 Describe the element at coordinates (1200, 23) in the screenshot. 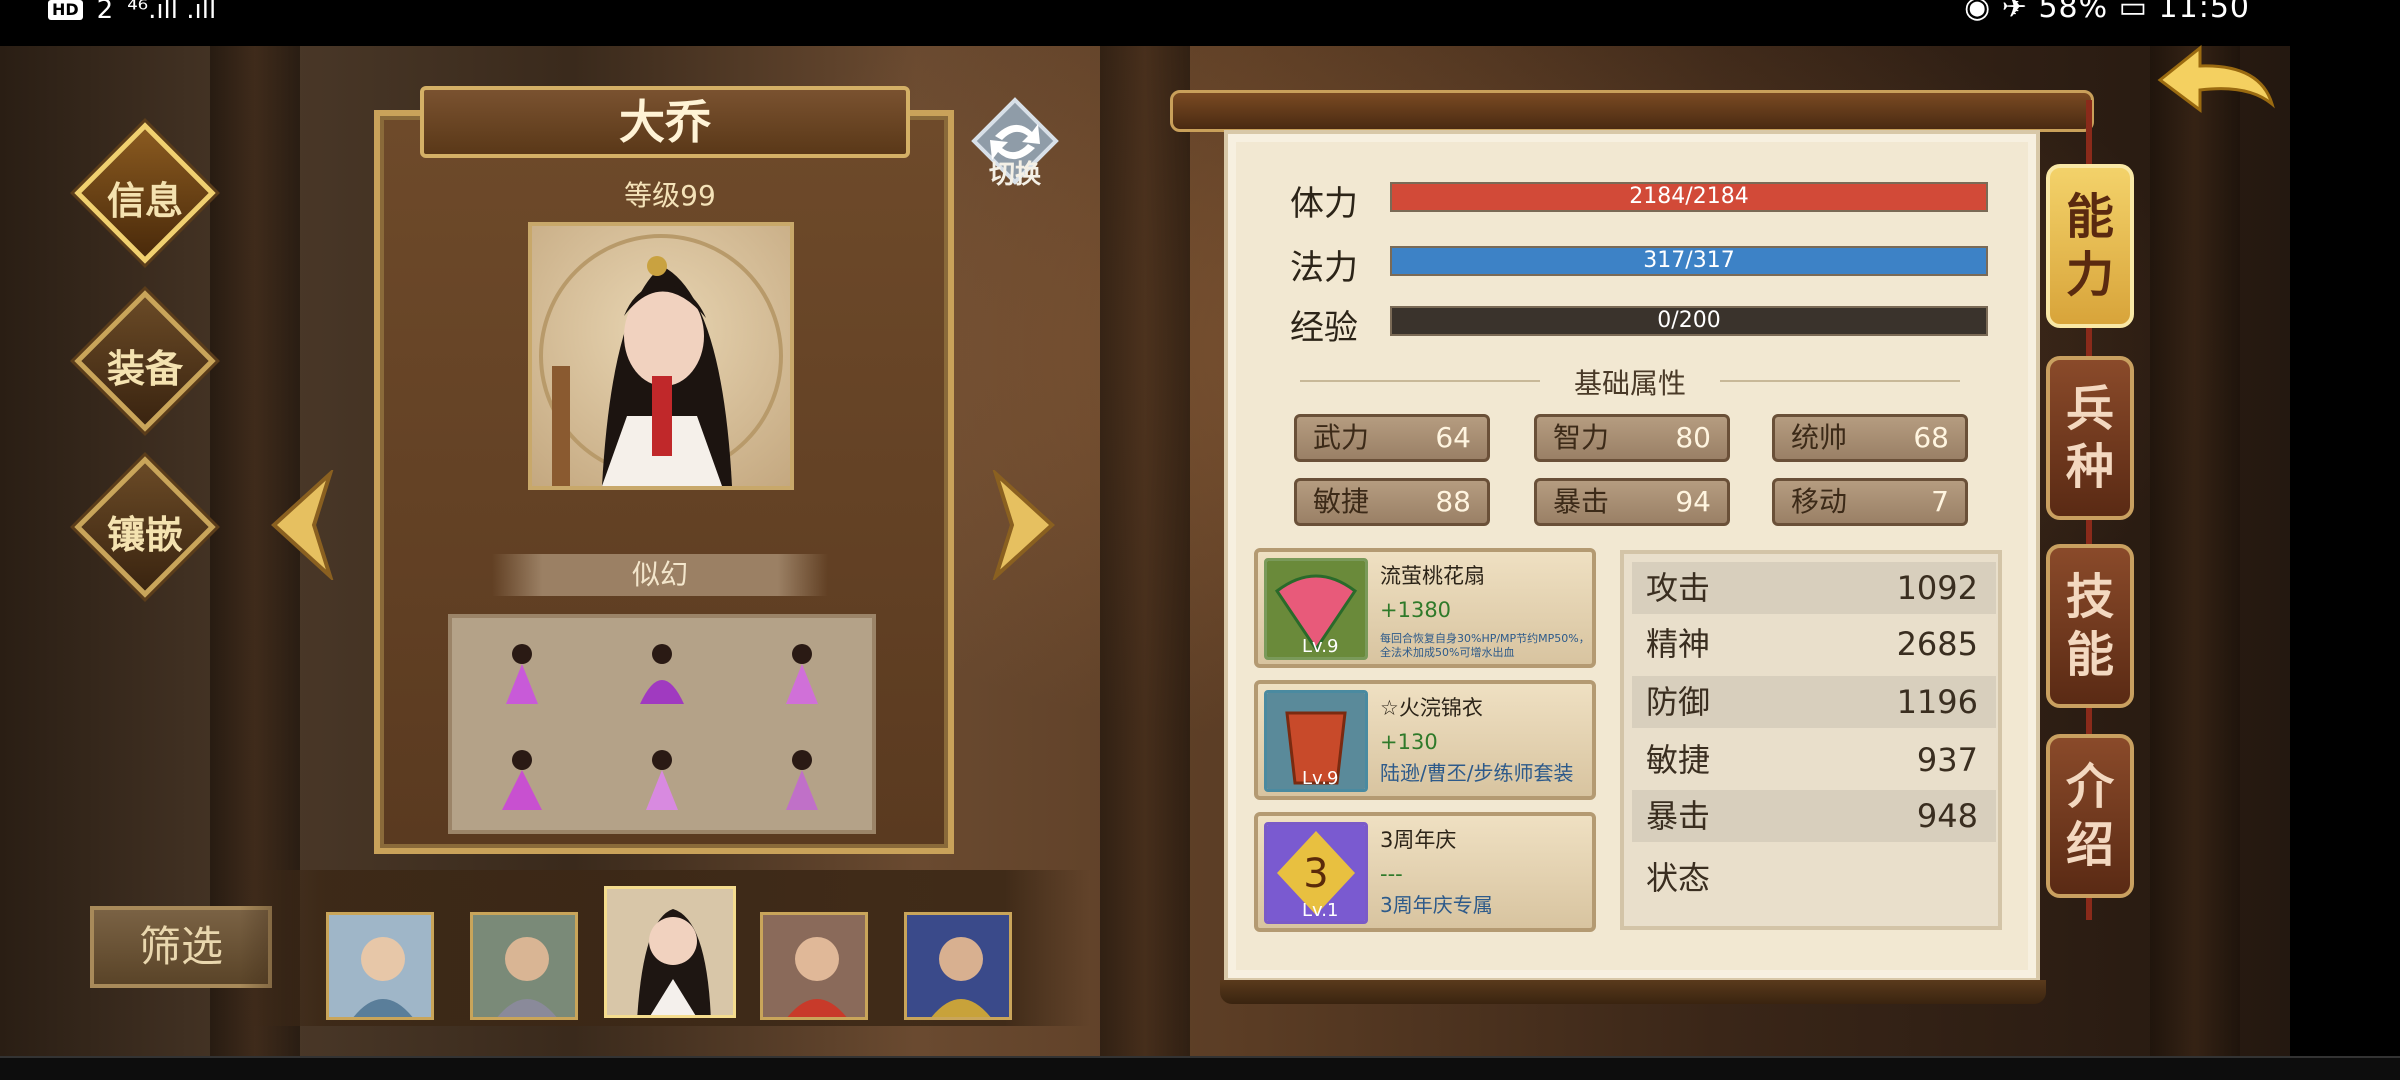

I see `status-bar: HD 2 ⁴⁶.ıll .ıll ◉ ✈ 58% ▭ 11:50` at that location.